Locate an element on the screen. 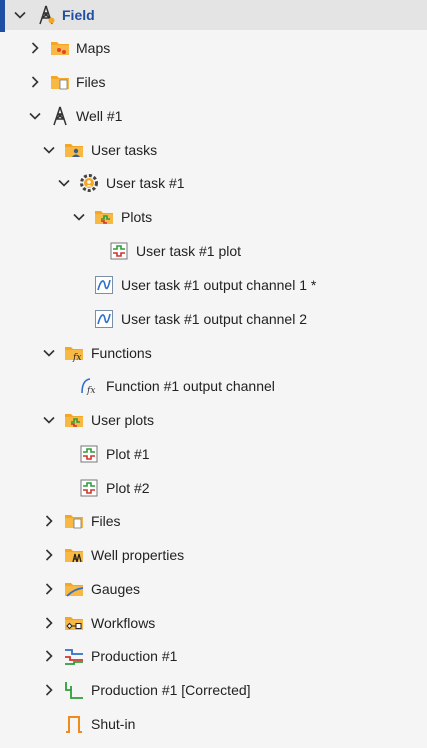 The image size is (427, 748). tree-item-label: Well #1 is located at coordinates (99, 116).